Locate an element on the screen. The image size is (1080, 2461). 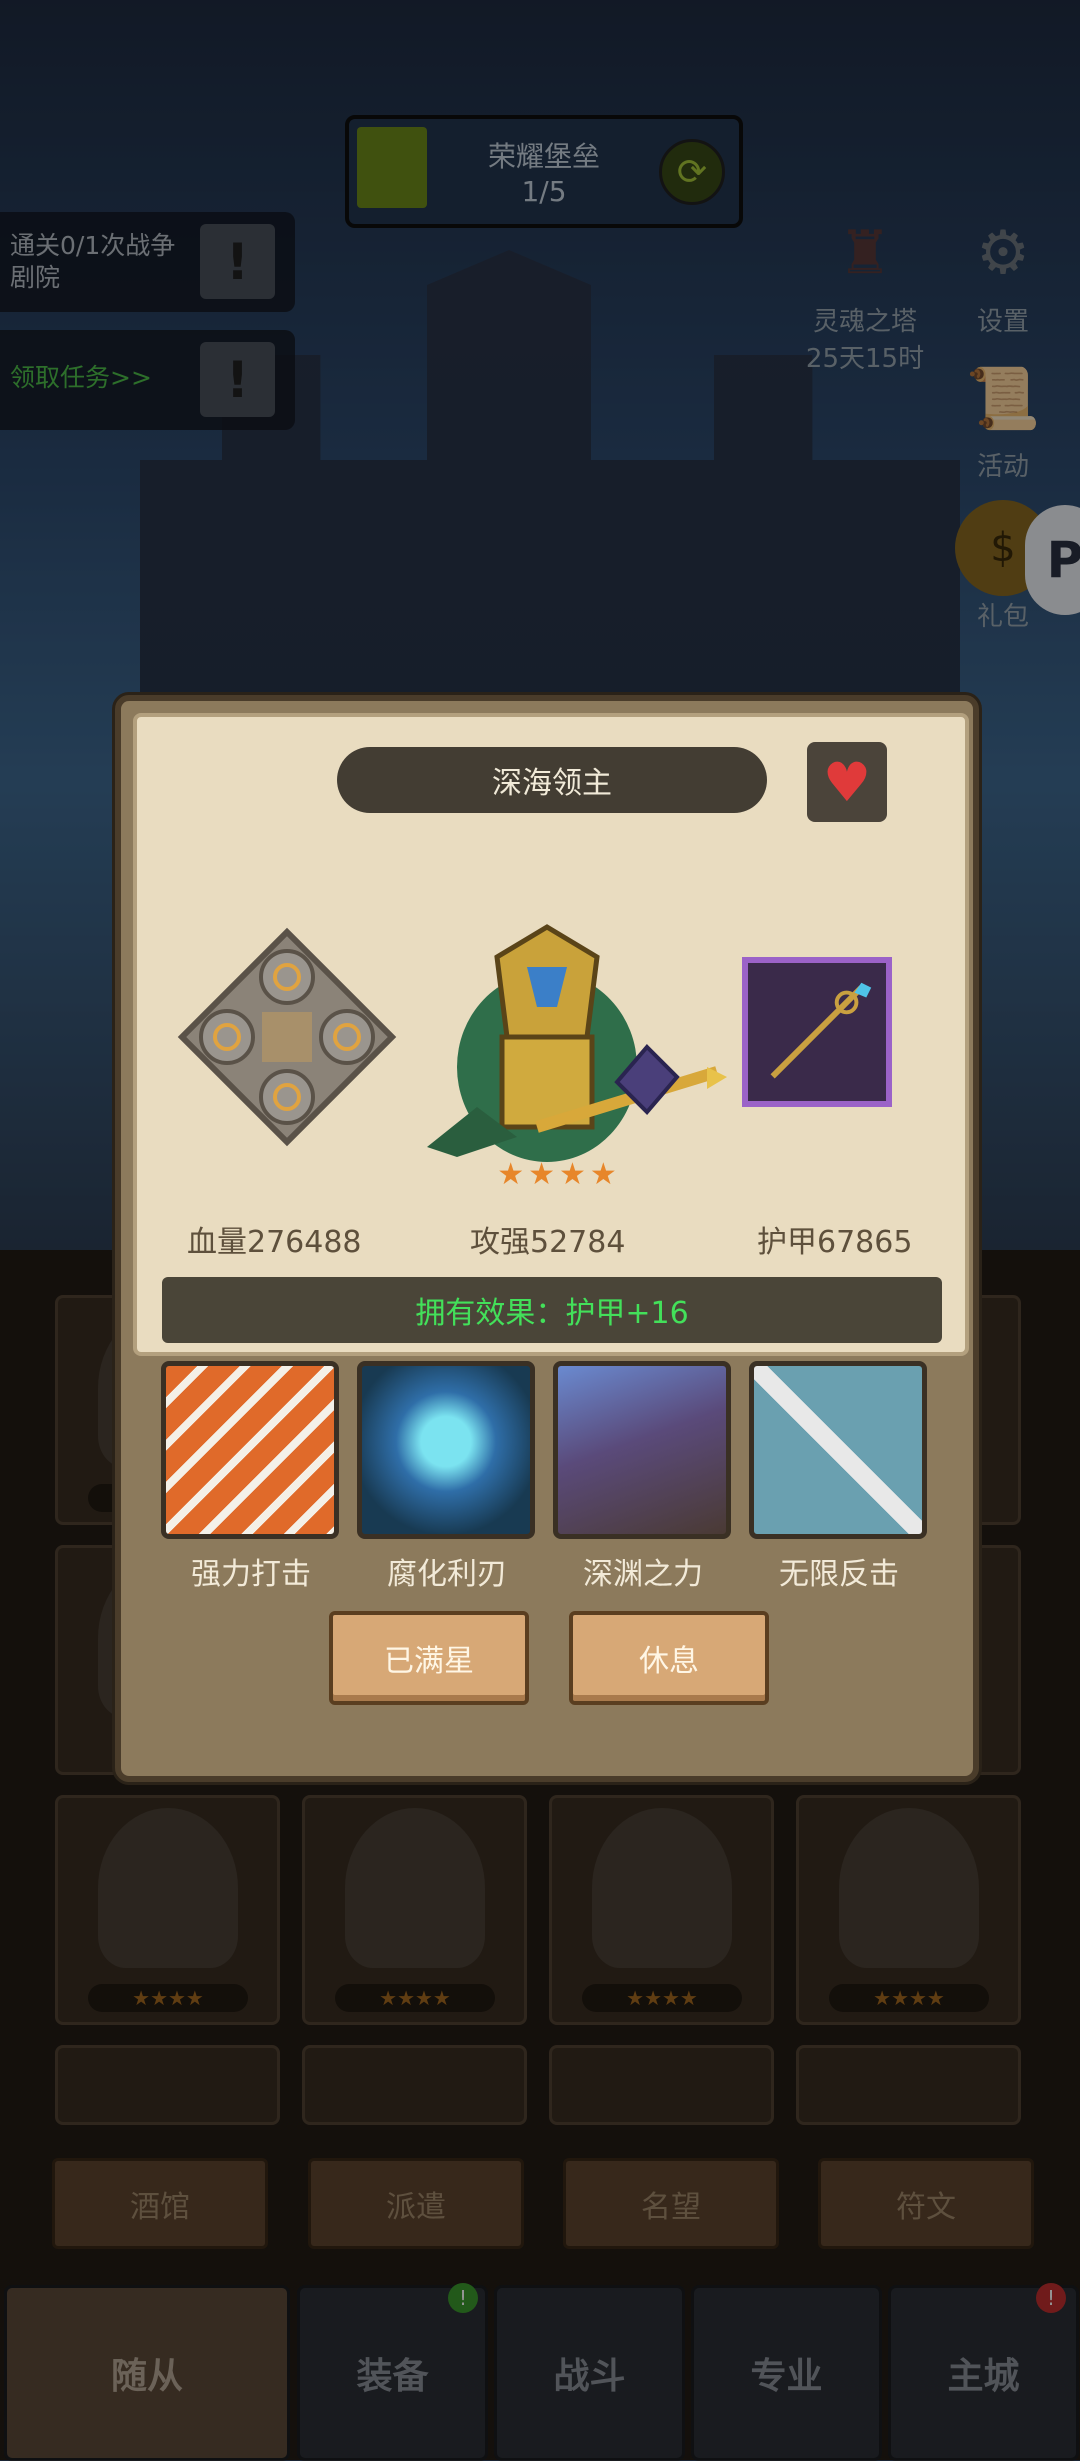
skill-corrupt-blade: 腐化利刃 is located at coordinates (447, 1477).